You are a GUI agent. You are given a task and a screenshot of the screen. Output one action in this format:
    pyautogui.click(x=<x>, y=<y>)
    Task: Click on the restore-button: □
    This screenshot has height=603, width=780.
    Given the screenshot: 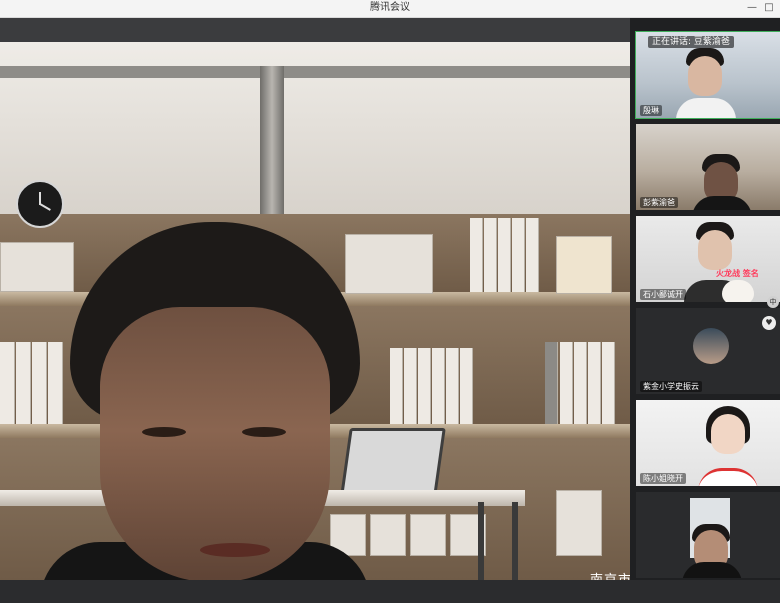 What is the action you would take?
    pyautogui.click(x=769, y=8)
    